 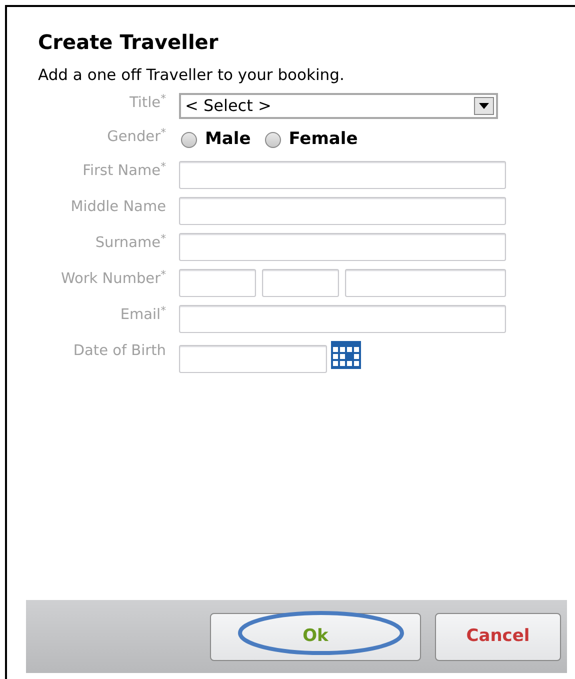 What do you see at coordinates (129, 42) in the screenshot?
I see `dialog-title: Create Traveller` at bounding box center [129, 42].